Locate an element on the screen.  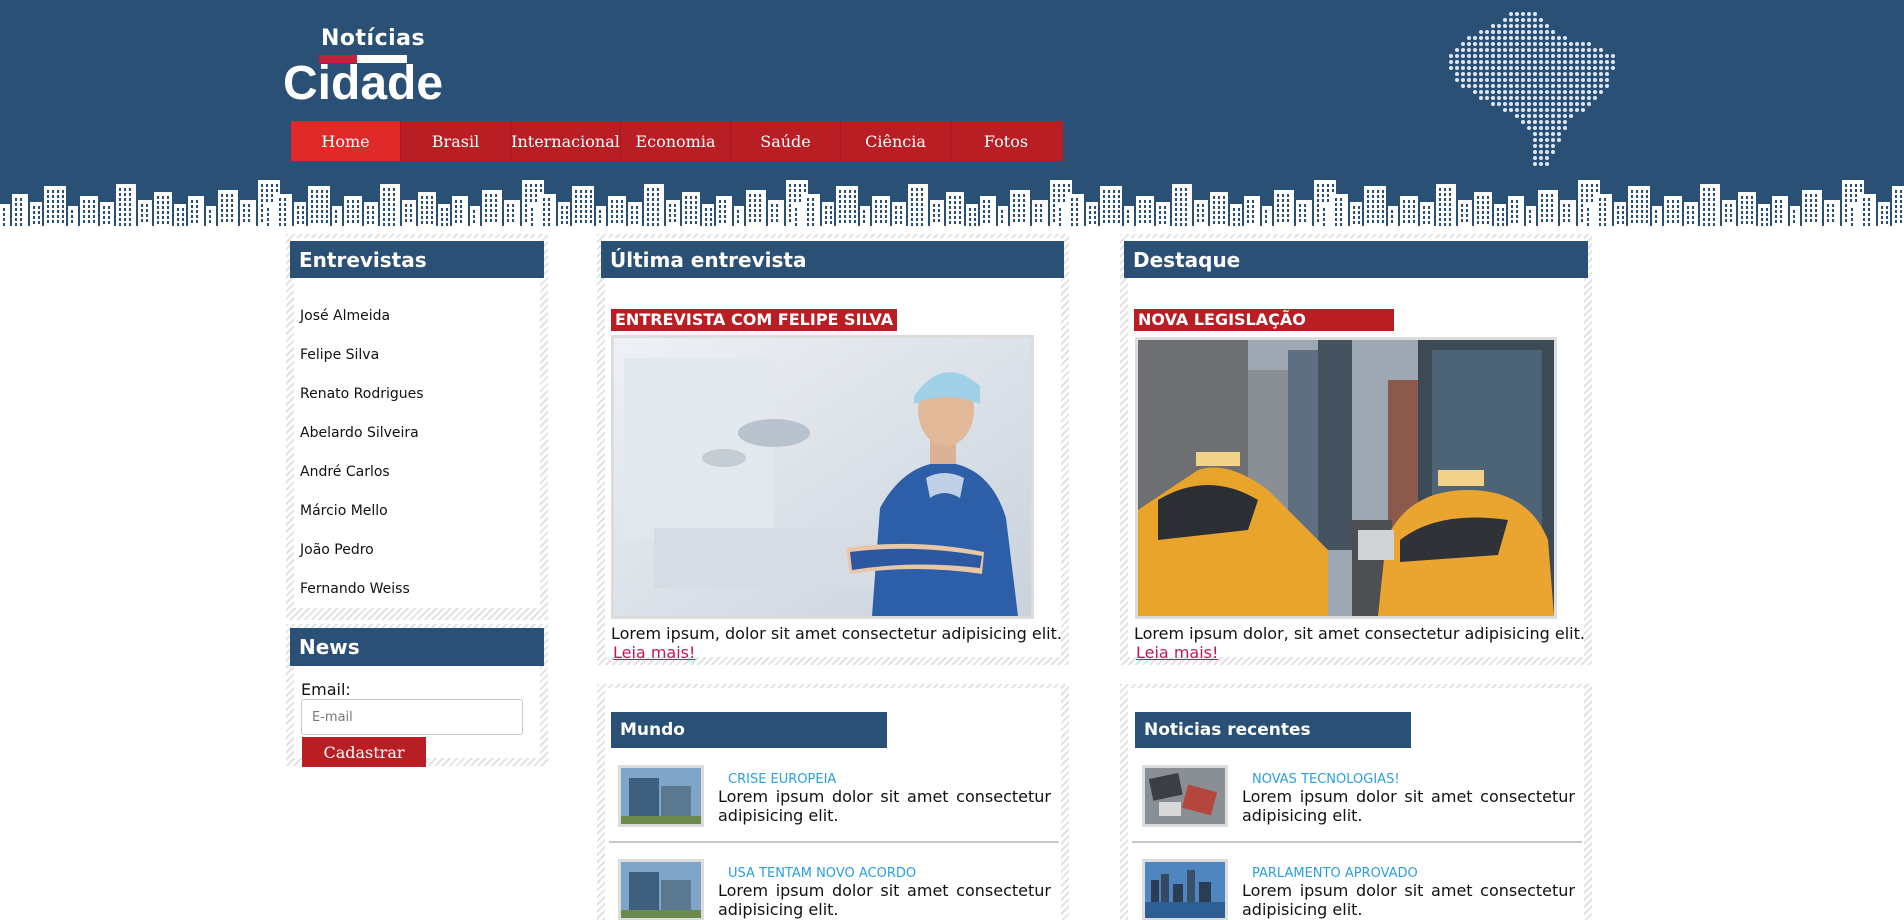
interview-link: Felipe Silva is located at coordinates (339, 355).